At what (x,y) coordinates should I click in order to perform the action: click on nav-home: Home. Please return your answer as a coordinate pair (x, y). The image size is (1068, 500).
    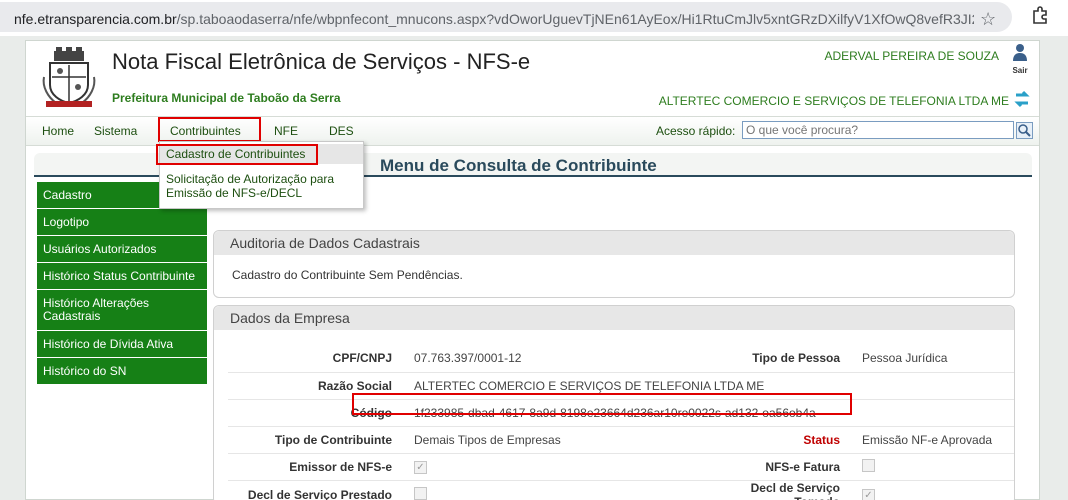
    Looking at the image, I should click on (58, 131).